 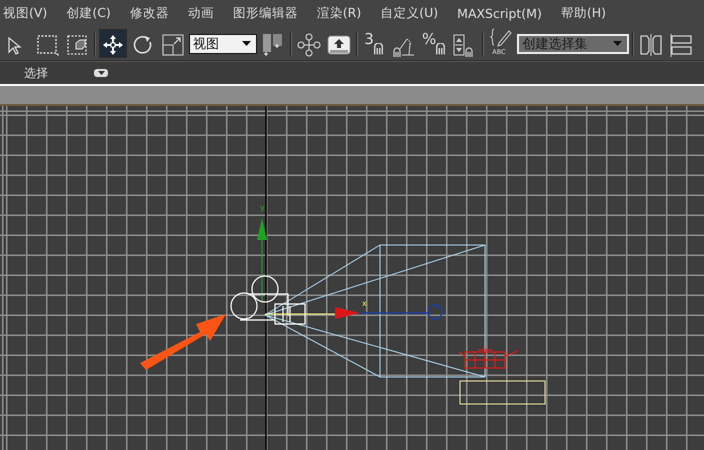 What do you see at coordinates (77, 45) in the screenshot?
I see `dashed-box-cube-icon` at bounding box center [77, 45].